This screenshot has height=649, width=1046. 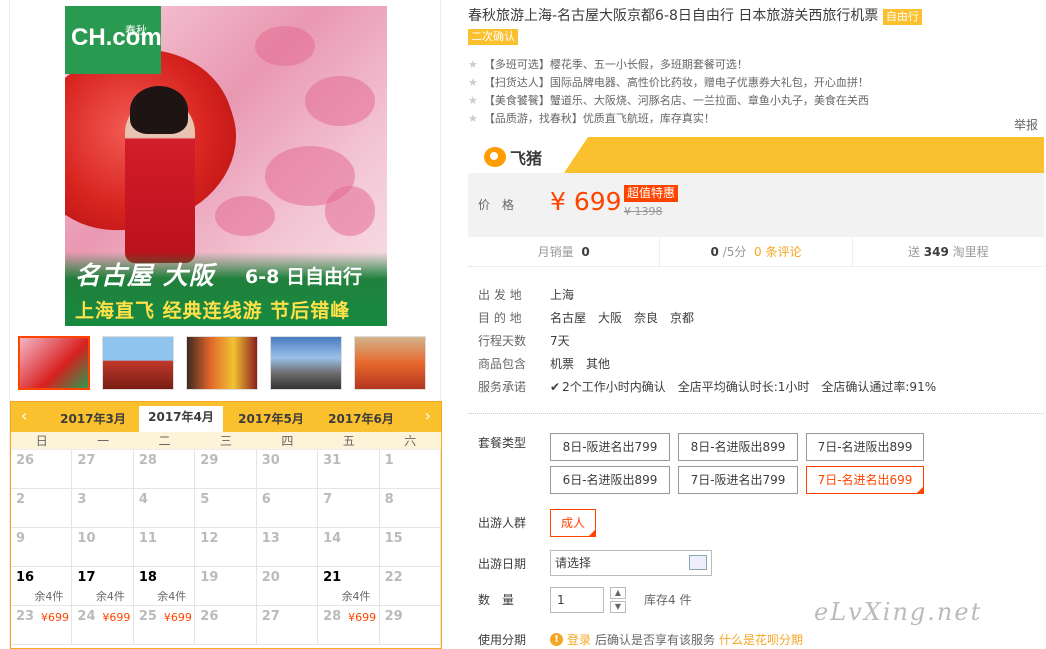 I want to click on calendar-day: 14, so click(x=349, y=547).